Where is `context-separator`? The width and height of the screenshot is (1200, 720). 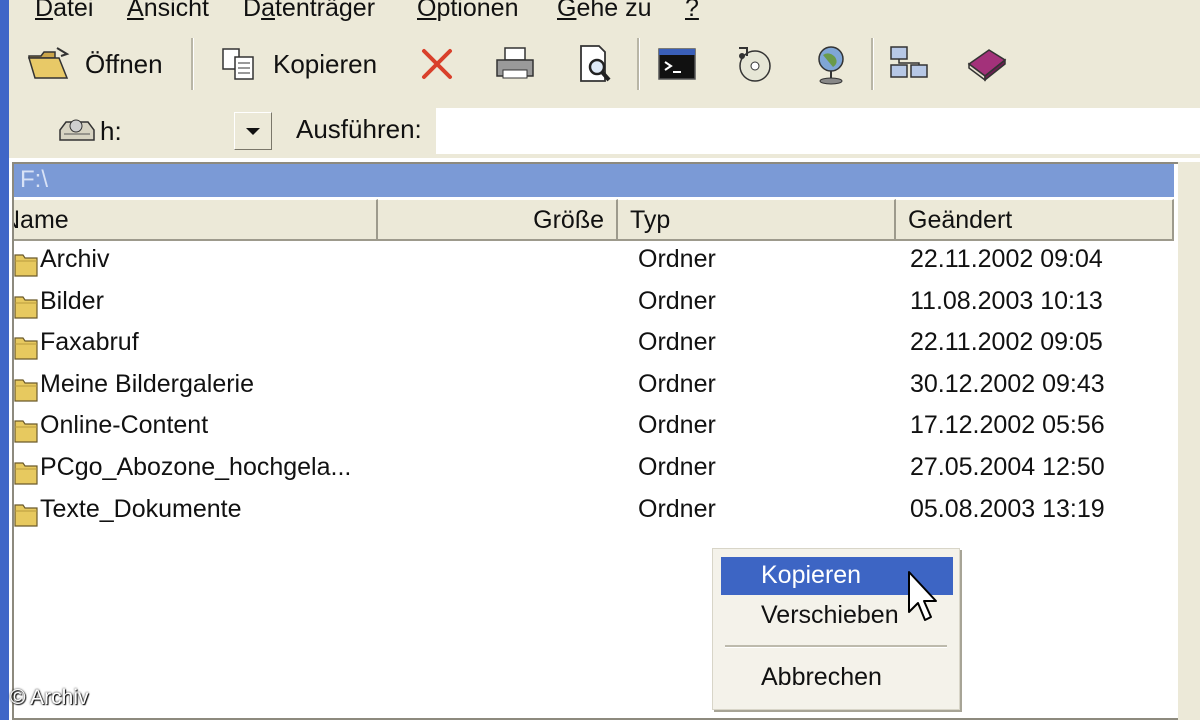
context-separator is located at coordinates (836, 646).